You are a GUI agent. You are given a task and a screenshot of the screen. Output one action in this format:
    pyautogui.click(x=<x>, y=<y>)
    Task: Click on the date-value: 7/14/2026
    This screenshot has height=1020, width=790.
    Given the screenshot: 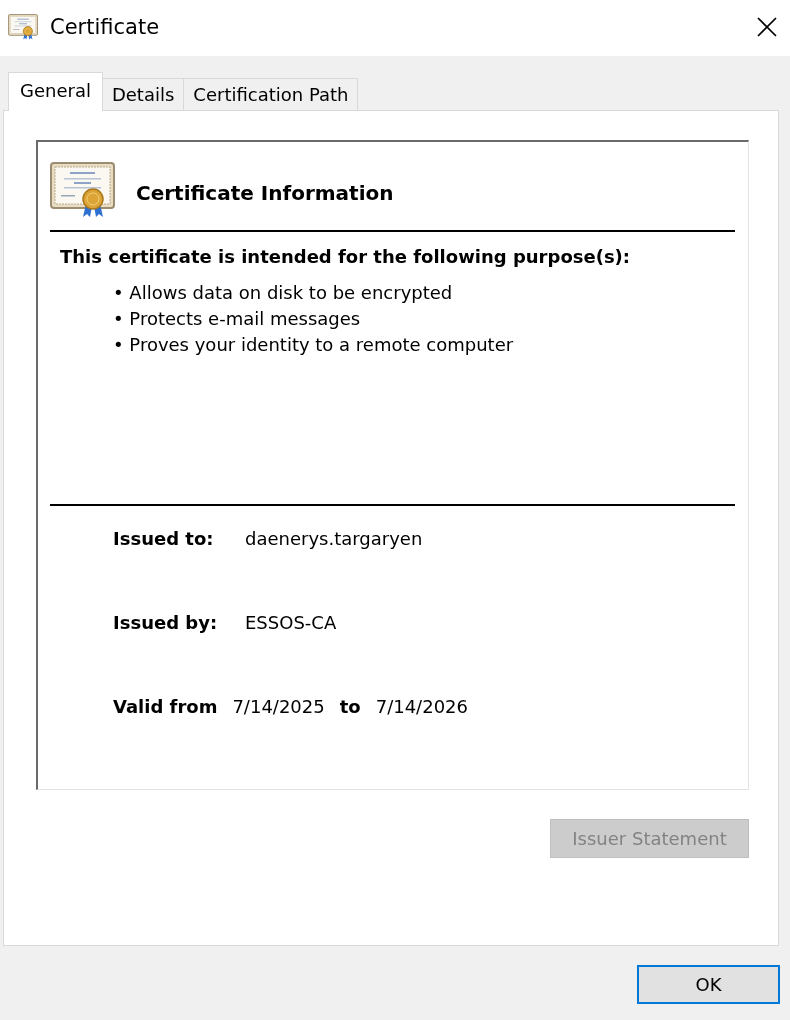 What is the action you would take?
    pyautogui.click(x=421, y=707)
    